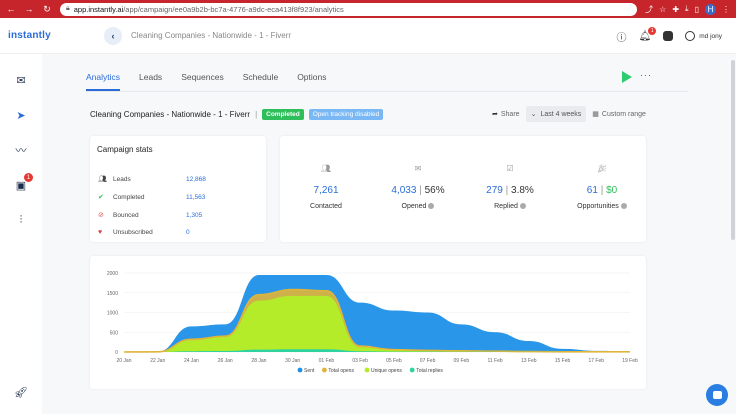  I want to click on tracking-badge: Open tracking disabled, so click(346, 114).